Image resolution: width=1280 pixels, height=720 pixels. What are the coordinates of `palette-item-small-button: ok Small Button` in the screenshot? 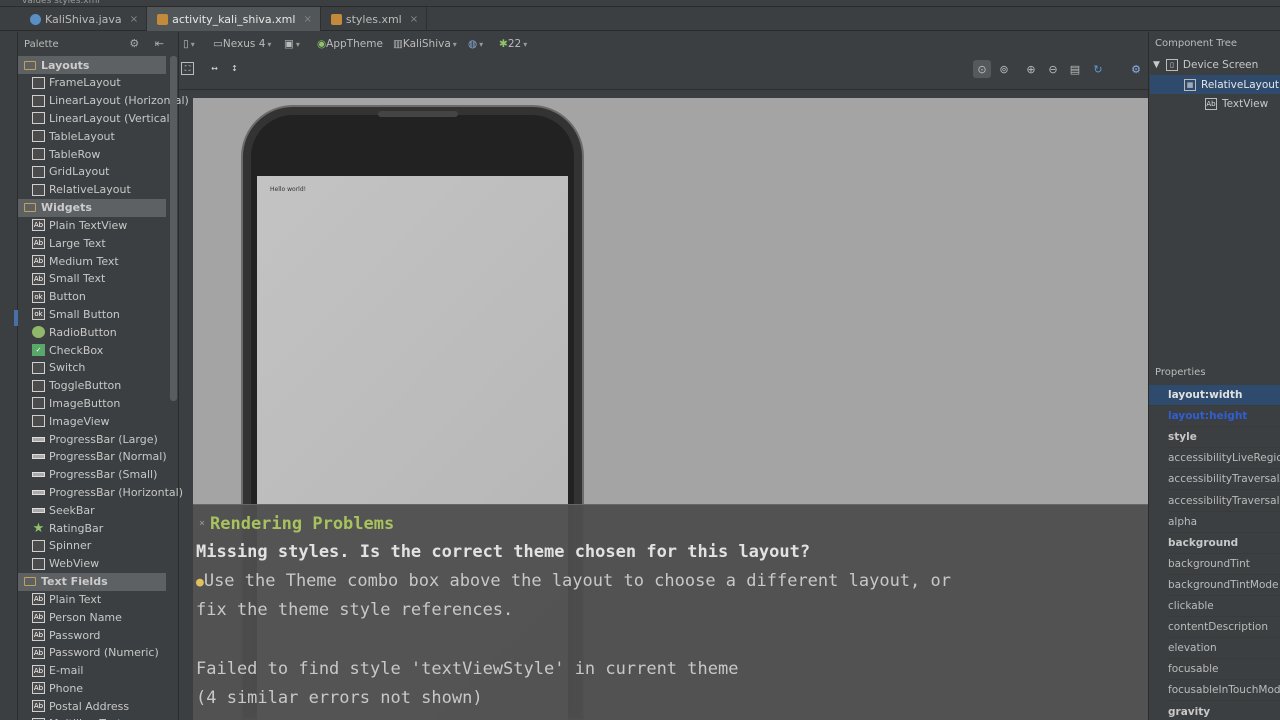 It's located at (98, 315).